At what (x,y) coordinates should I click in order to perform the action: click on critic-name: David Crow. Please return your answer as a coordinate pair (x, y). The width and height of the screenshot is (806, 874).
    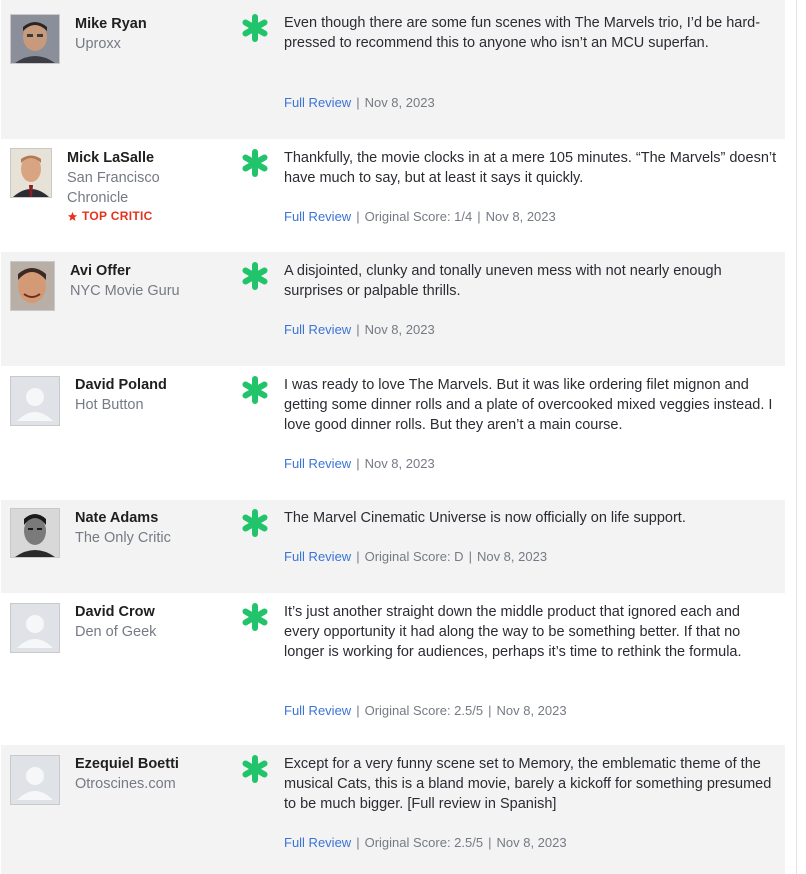
    Looking at the image, I should click on (115, 612).